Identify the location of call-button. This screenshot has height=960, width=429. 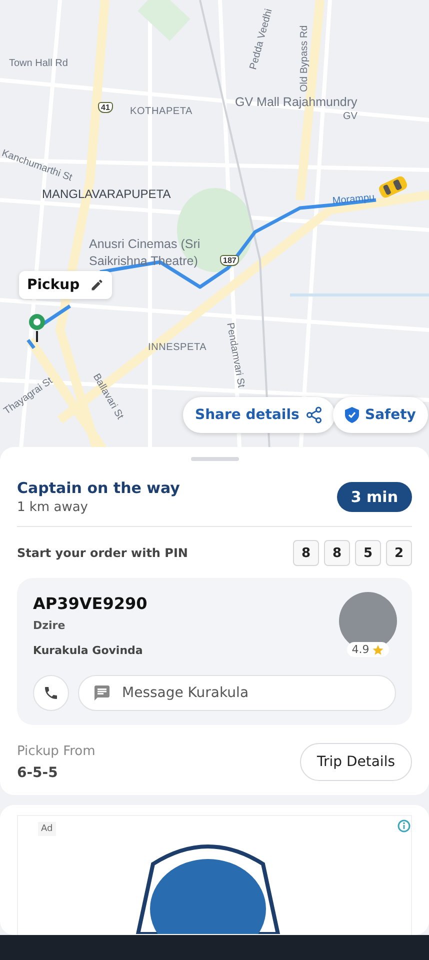
(51, 693).